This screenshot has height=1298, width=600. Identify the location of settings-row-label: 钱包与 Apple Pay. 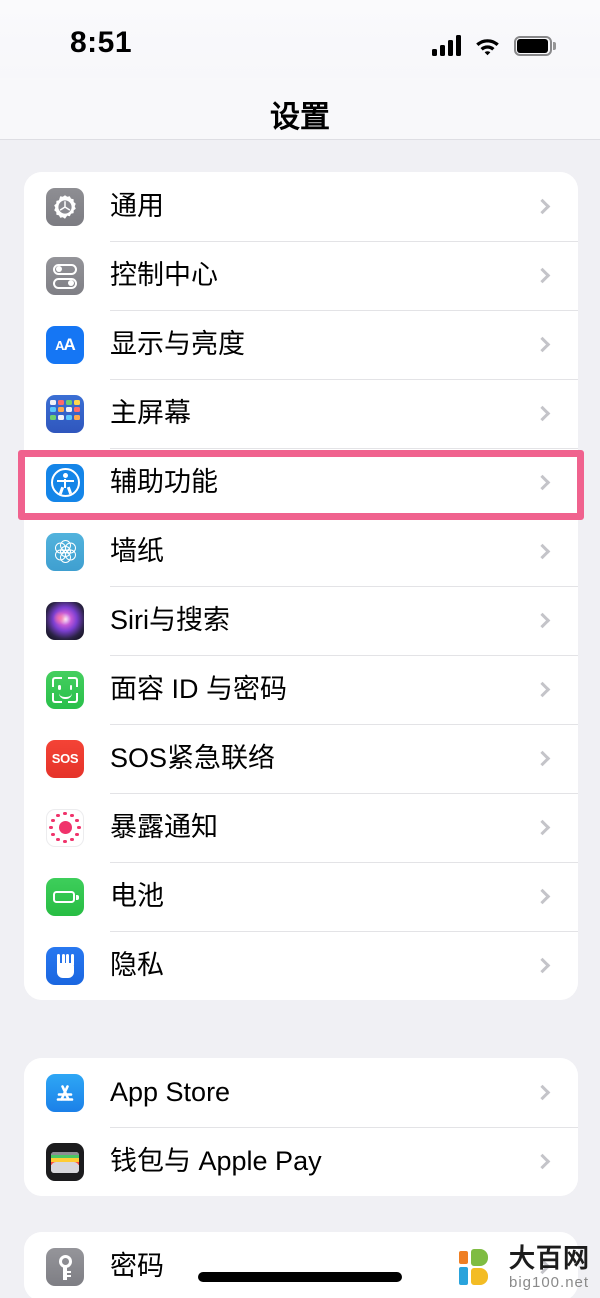
(216, 1161).